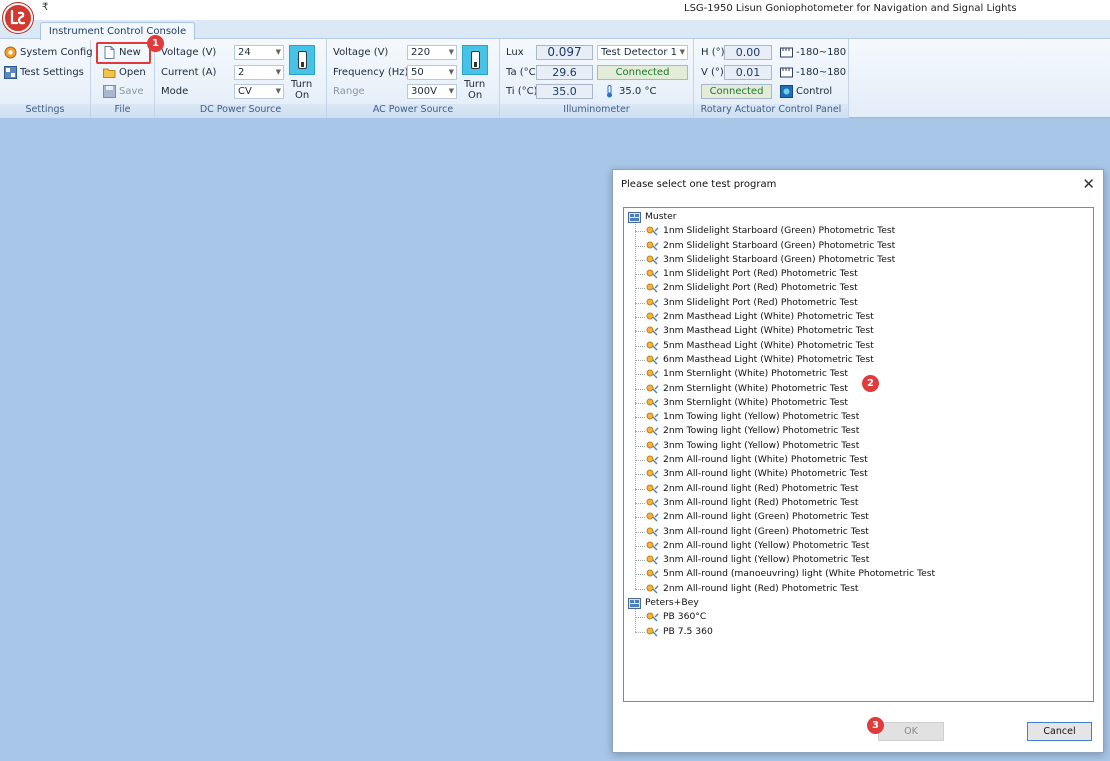 The image size is (1110, 761). What do you see at coordinates (301, 84) in the screenshot?
I see `dc-turn-on-line1: Turn` at bounding box center [301, 84].